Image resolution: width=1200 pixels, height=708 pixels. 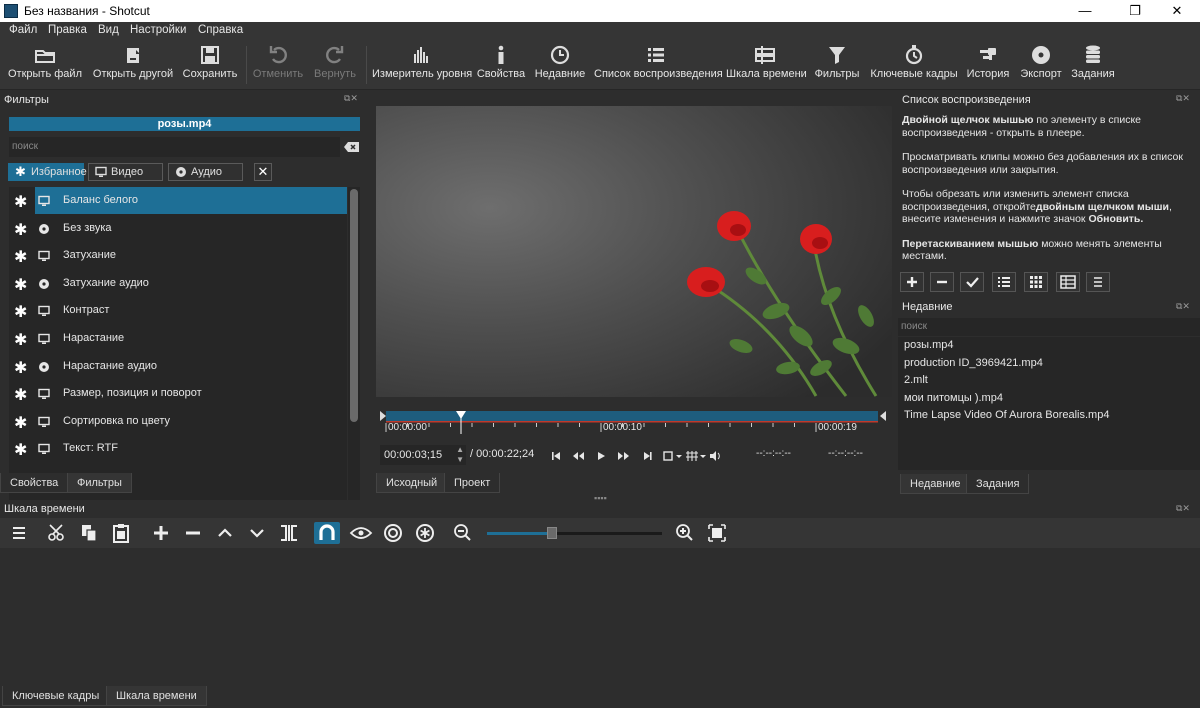 I want to click on grid-icon, so click(x=696, y=456).